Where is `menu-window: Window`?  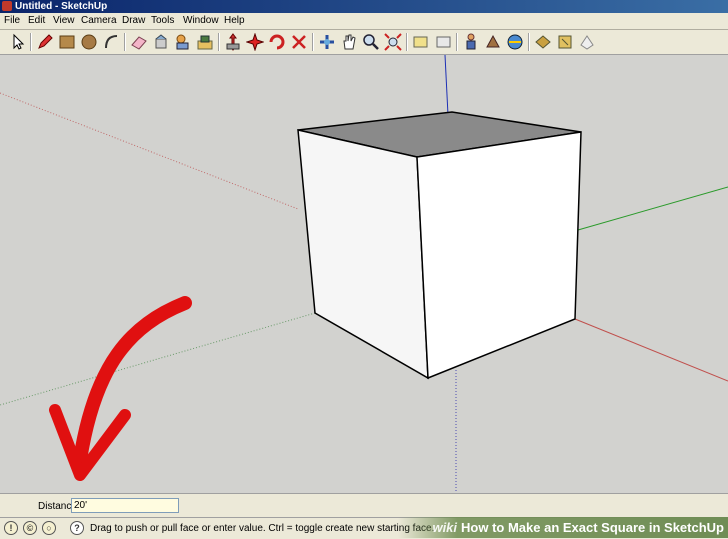 menu-window: Window is located at coordinates (201, 20).